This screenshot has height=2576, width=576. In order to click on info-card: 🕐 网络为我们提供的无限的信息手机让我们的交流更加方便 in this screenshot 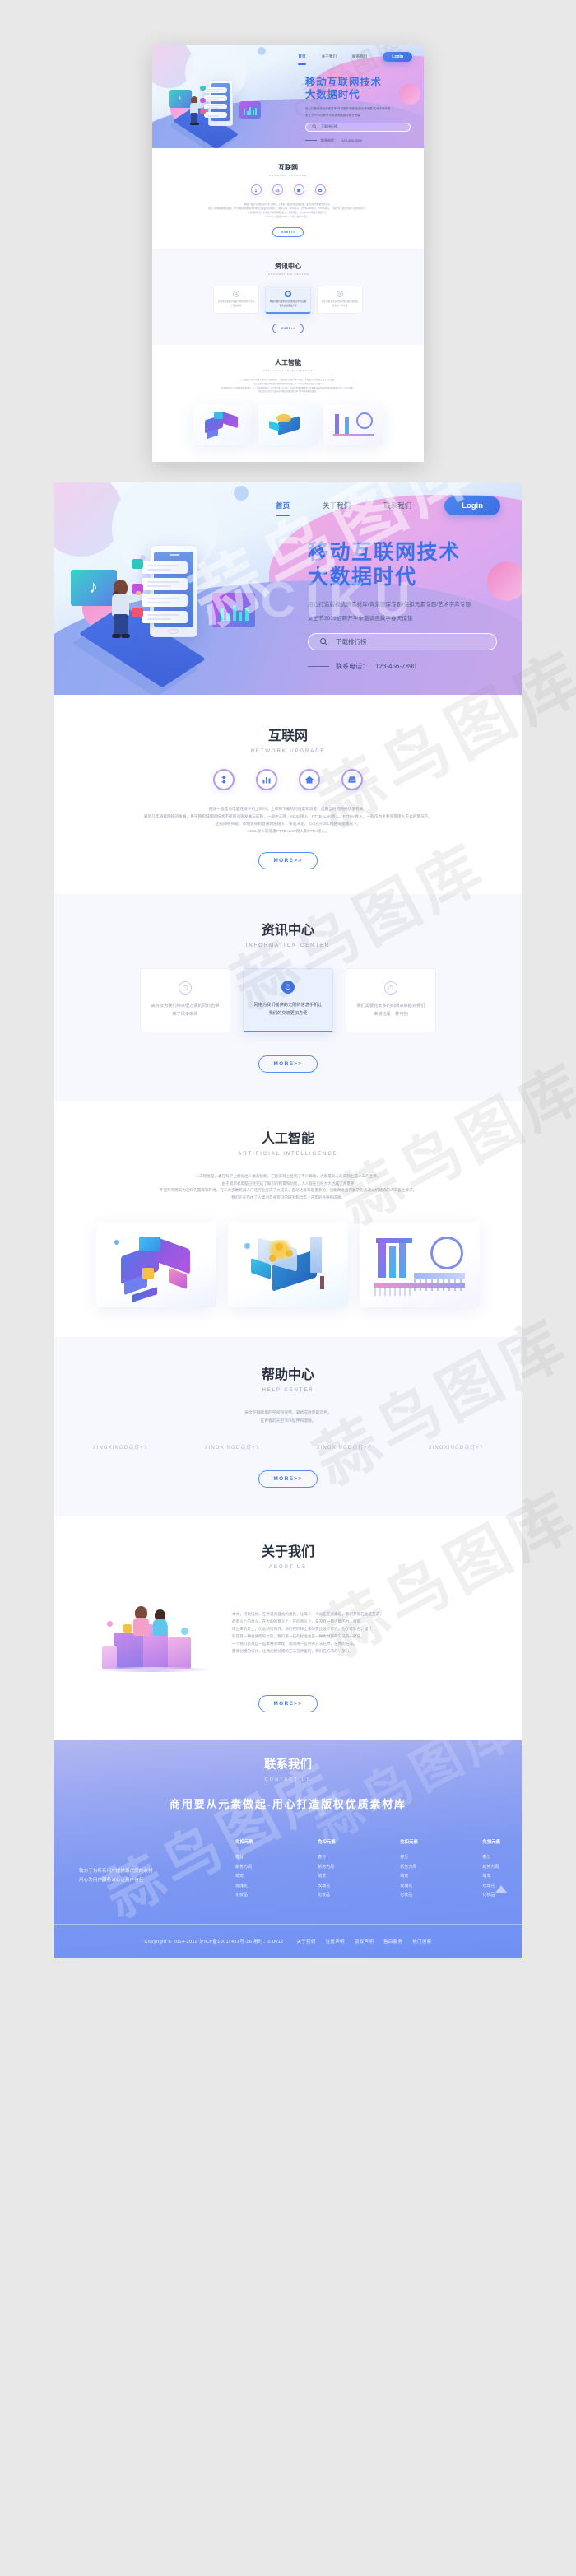, I will do `click(288, 300)`.